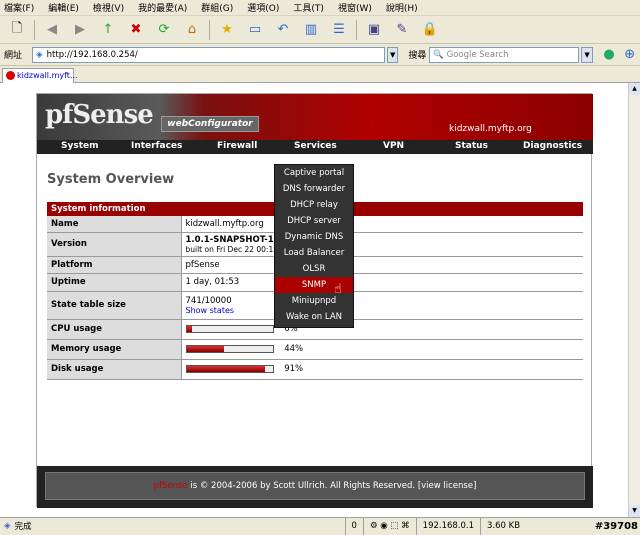 The image size is (640, 535). Describe the element at coordinates (314, 269) in the screenshot. I see `menu-item-olsr: OLSR` at that location.